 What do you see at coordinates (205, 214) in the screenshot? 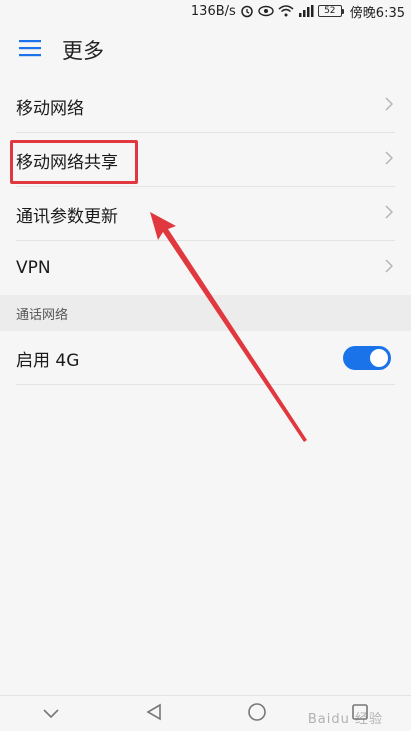
I see `list-item-carrier-update: 通讯参数更新` at bounding box center [205, 214].